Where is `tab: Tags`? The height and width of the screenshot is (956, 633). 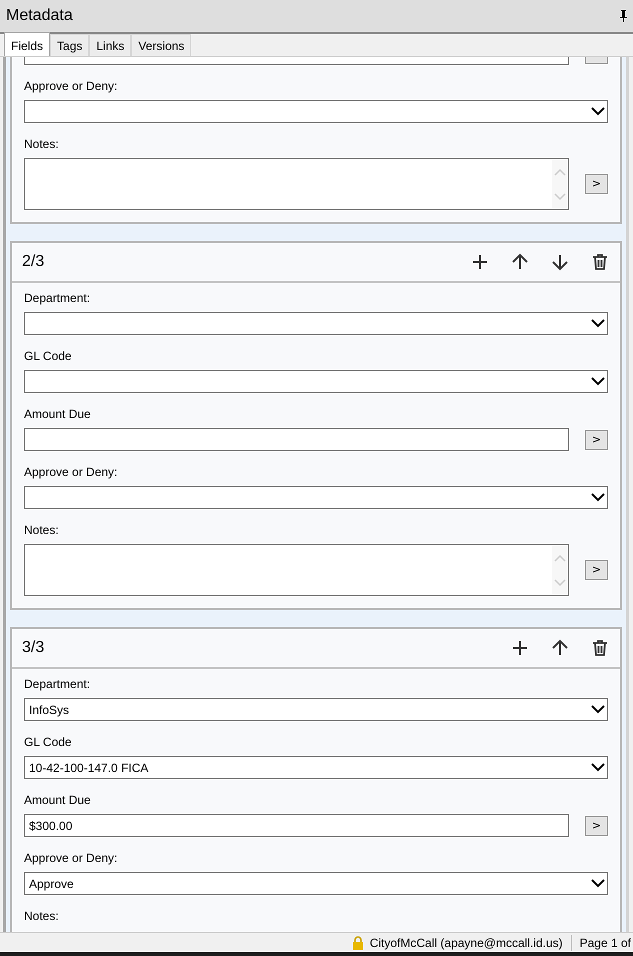 tab: Tags is located at coordinates (70, 45).